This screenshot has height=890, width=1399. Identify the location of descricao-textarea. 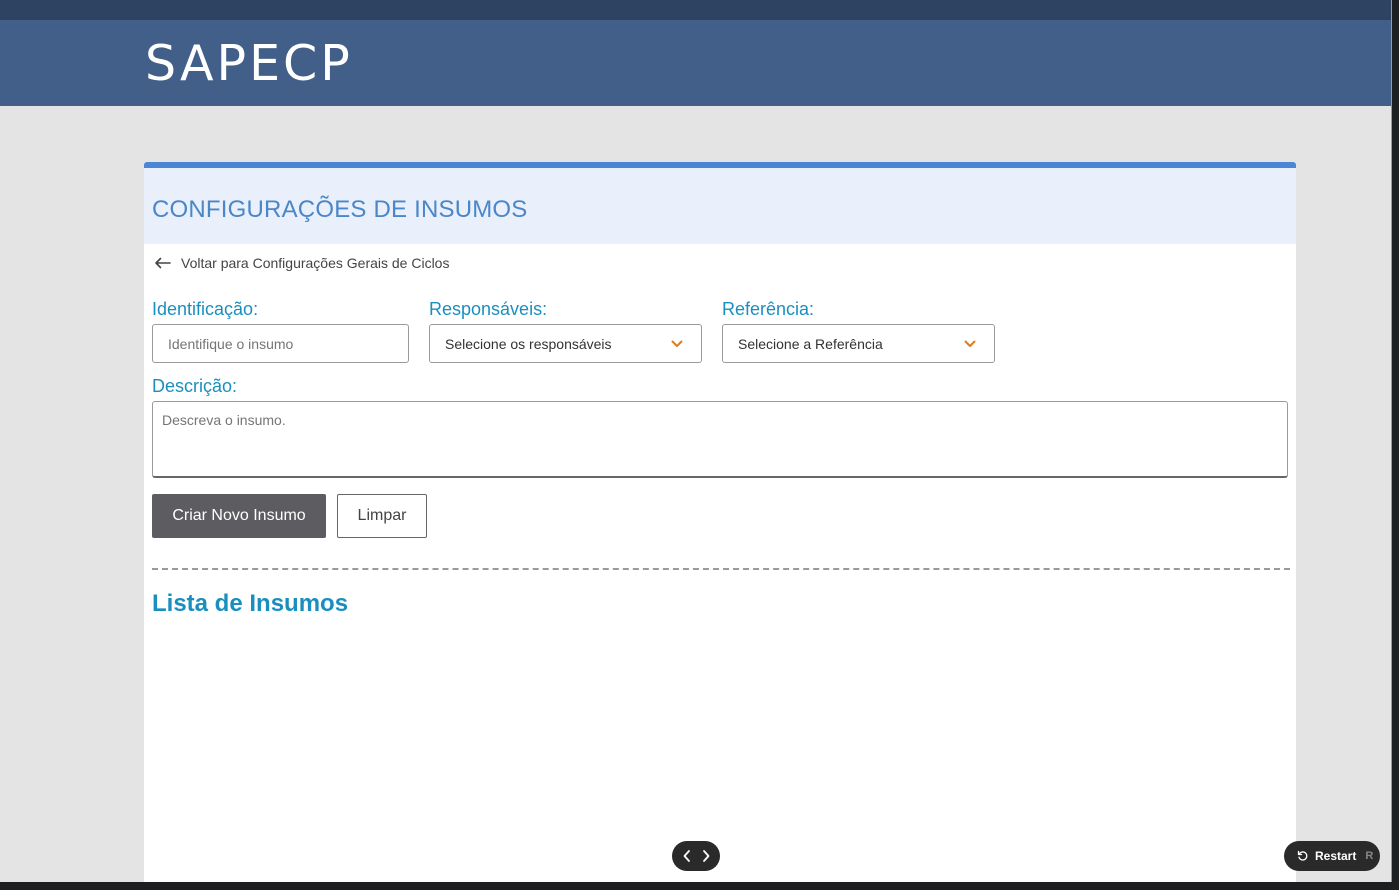
(720, 439).